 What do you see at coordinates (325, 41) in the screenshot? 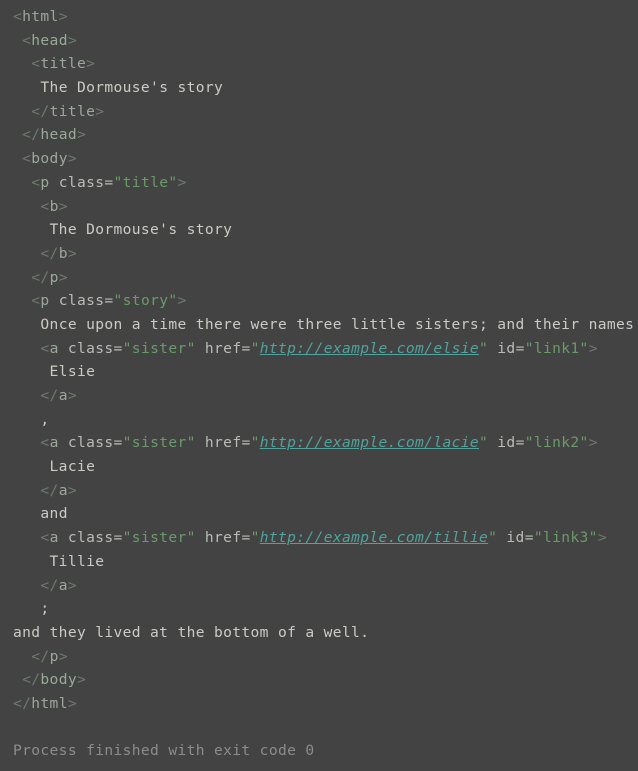
I see `console-line: <head>` at bounding box center [325, 41].